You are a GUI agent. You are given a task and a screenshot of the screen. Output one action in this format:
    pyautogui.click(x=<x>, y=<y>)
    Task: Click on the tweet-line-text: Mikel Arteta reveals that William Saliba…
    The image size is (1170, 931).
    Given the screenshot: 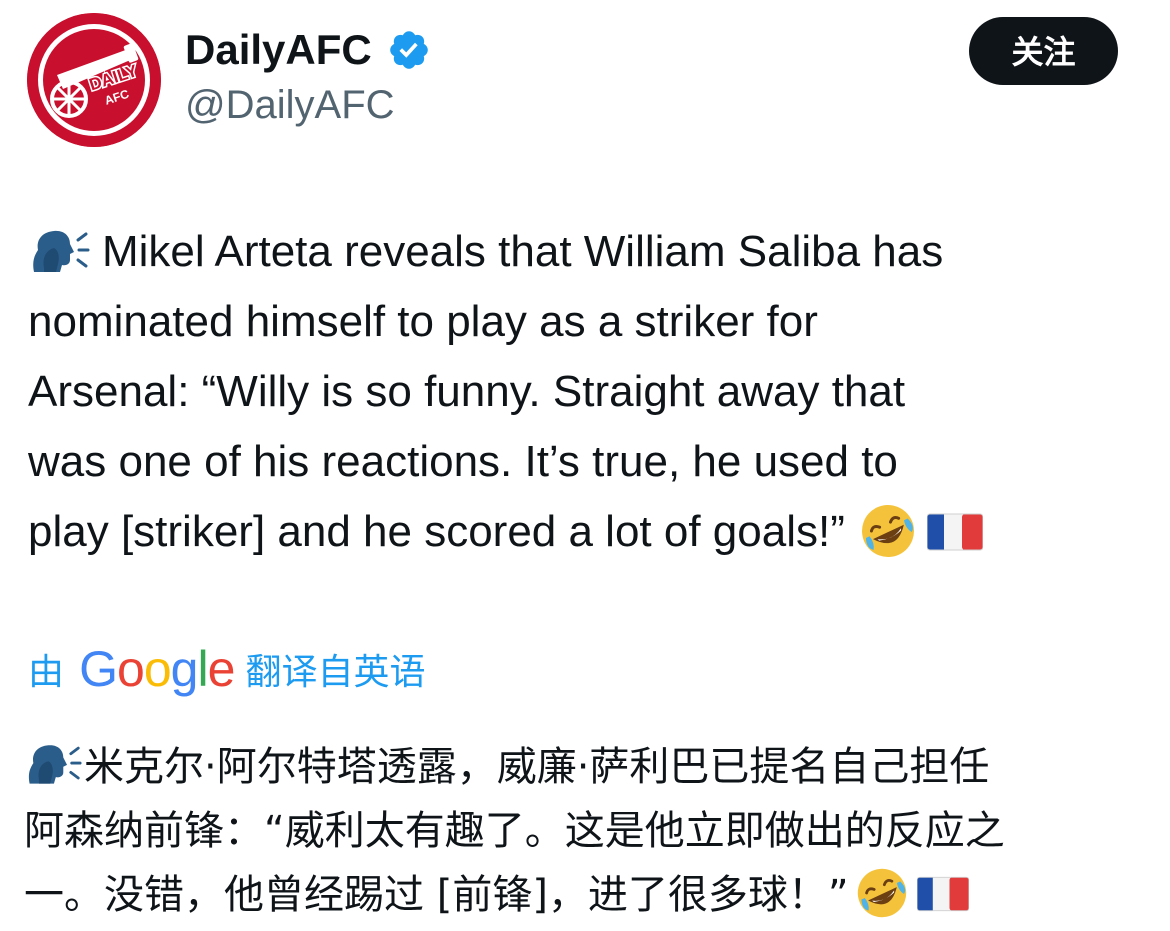 What is the action you would take?
    pyautogui.click(x=523, y=251)
    